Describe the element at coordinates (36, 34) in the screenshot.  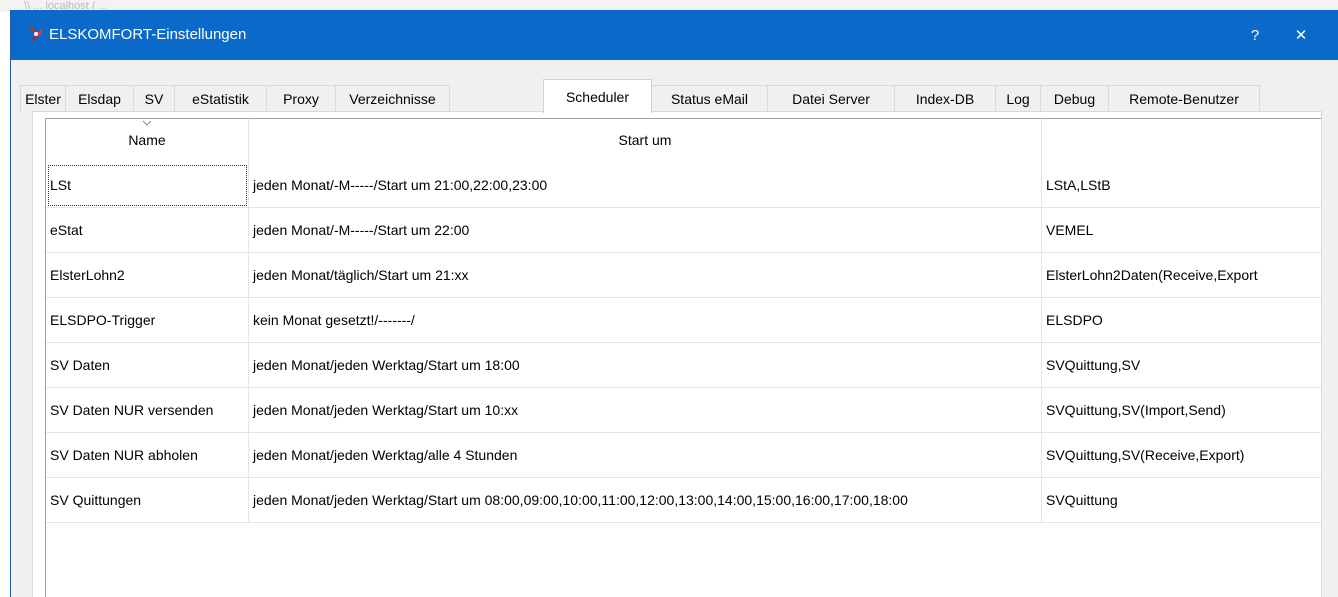
I see `app-logo-icon` at that location.